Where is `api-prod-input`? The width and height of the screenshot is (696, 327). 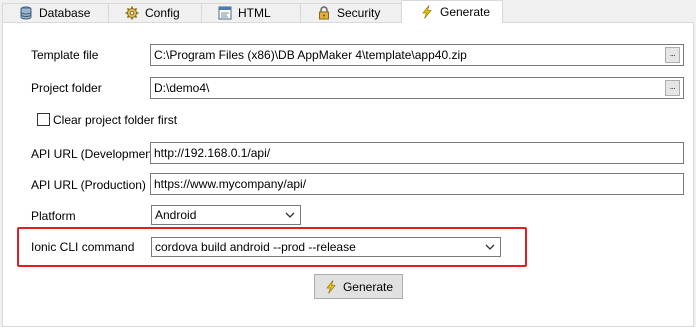
api-prod-input is located at coordinates (417, 184).